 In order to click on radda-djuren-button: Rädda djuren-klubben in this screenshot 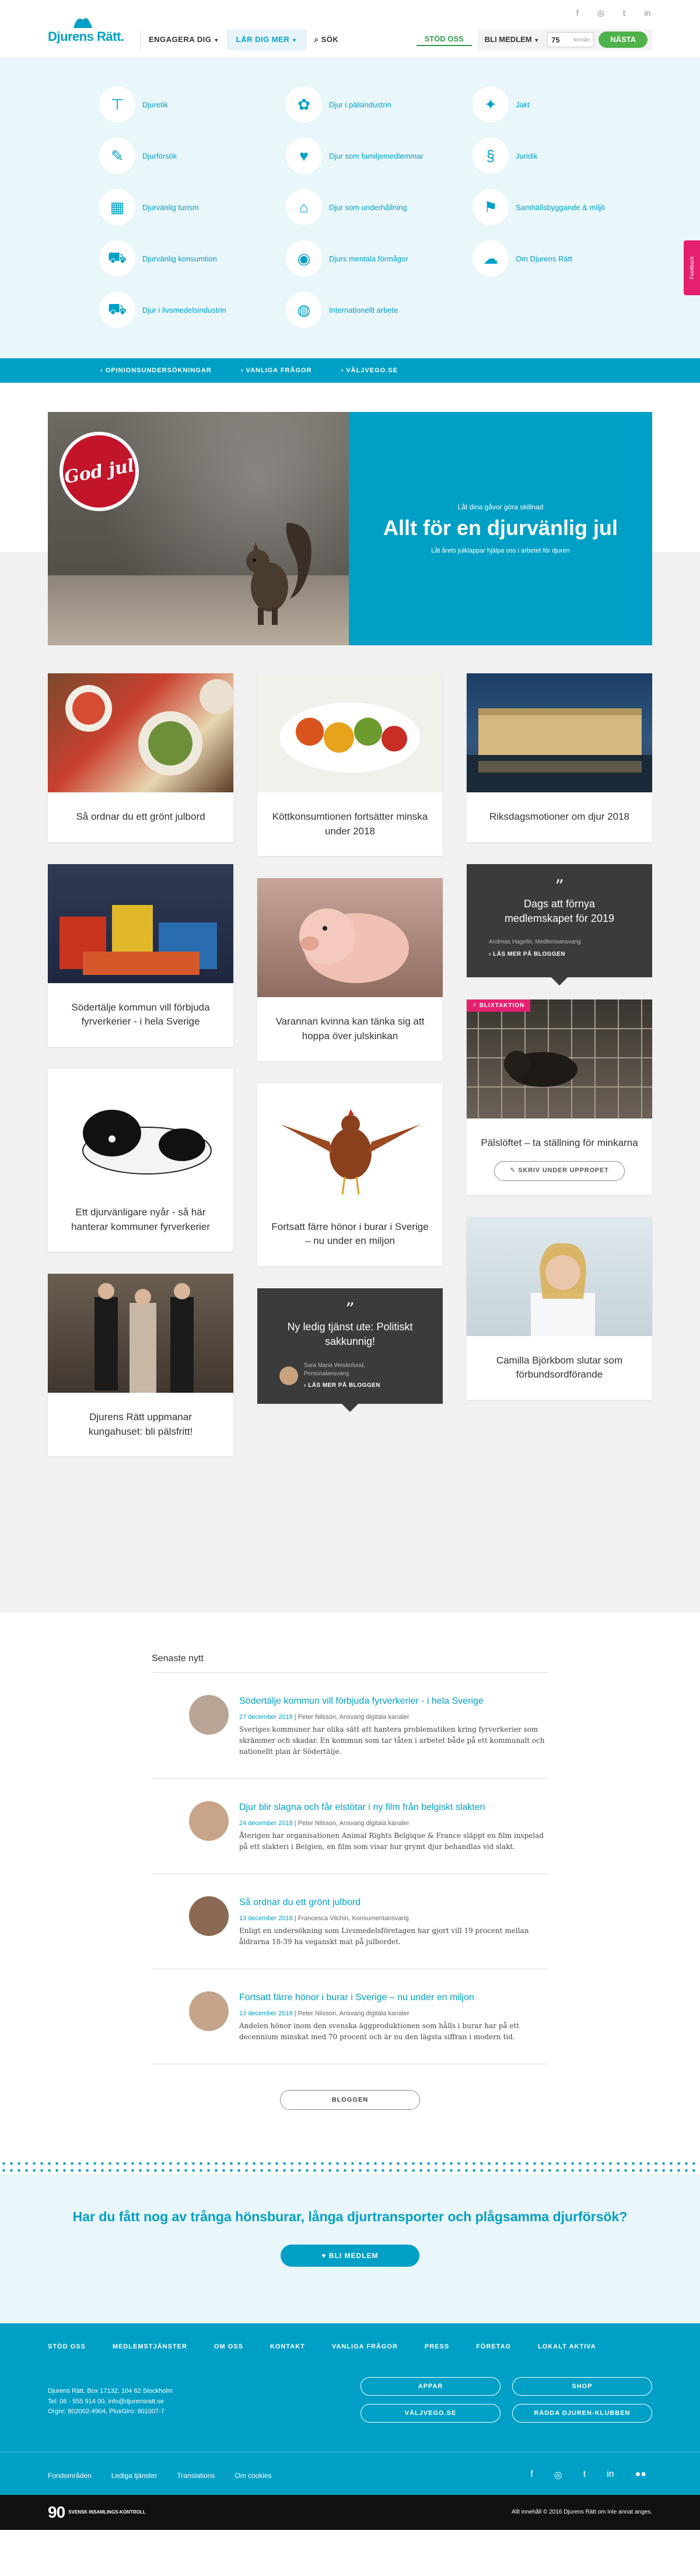, I will do `click(582, 2413)`.